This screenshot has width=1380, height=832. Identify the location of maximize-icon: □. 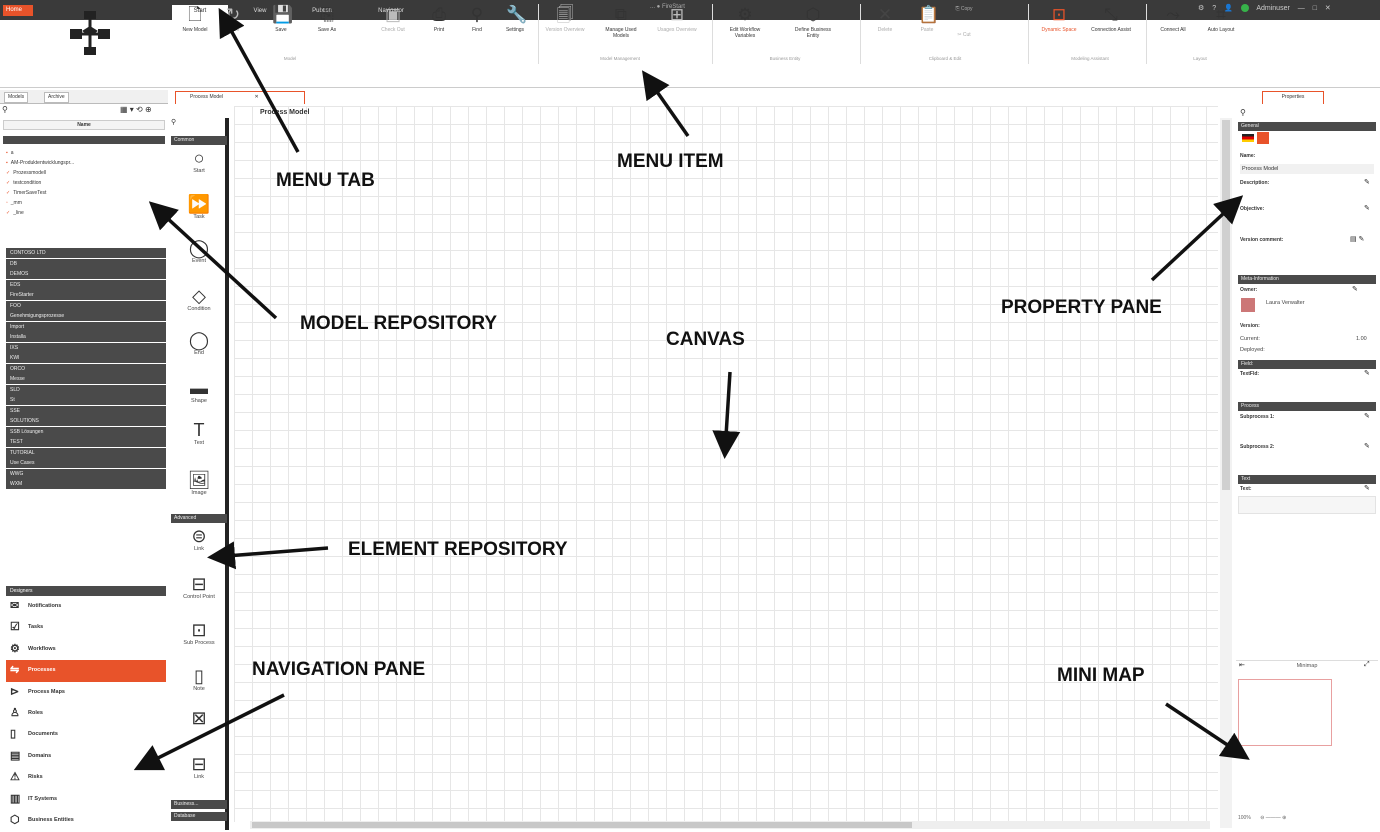
(1315, 8).